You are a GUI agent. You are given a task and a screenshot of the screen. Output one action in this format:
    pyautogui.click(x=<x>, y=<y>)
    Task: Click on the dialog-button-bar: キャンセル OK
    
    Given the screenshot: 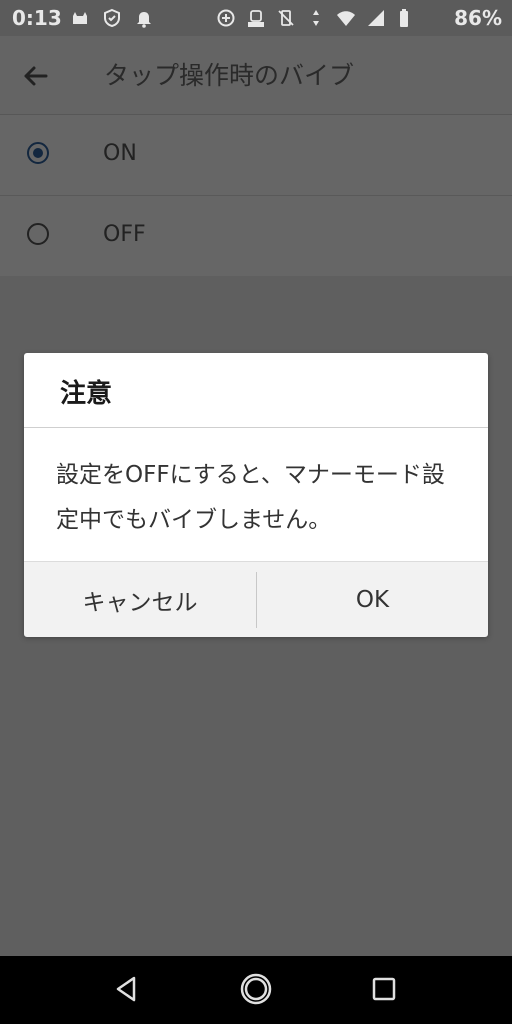 What is the action you would take?
    pyautogui.click(x=256, y=599)
    